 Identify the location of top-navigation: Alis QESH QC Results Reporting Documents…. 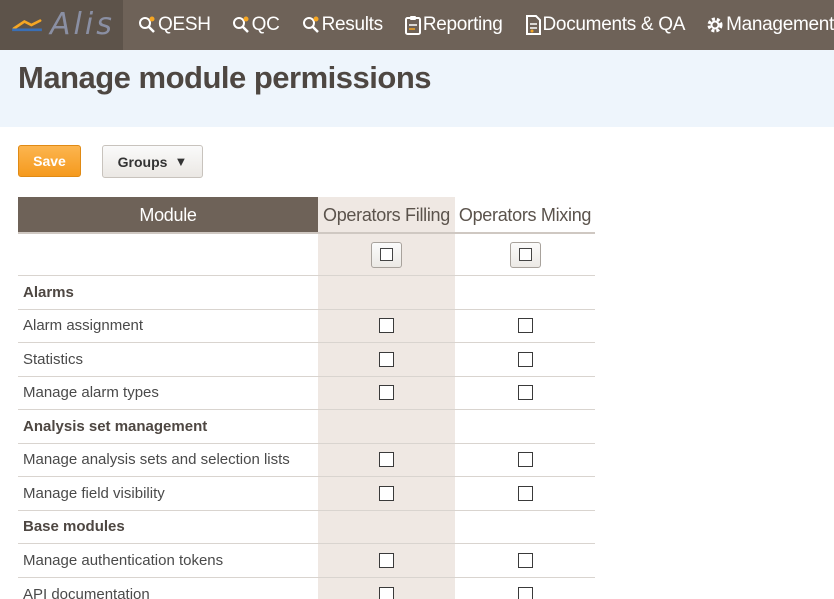
(417, 25).